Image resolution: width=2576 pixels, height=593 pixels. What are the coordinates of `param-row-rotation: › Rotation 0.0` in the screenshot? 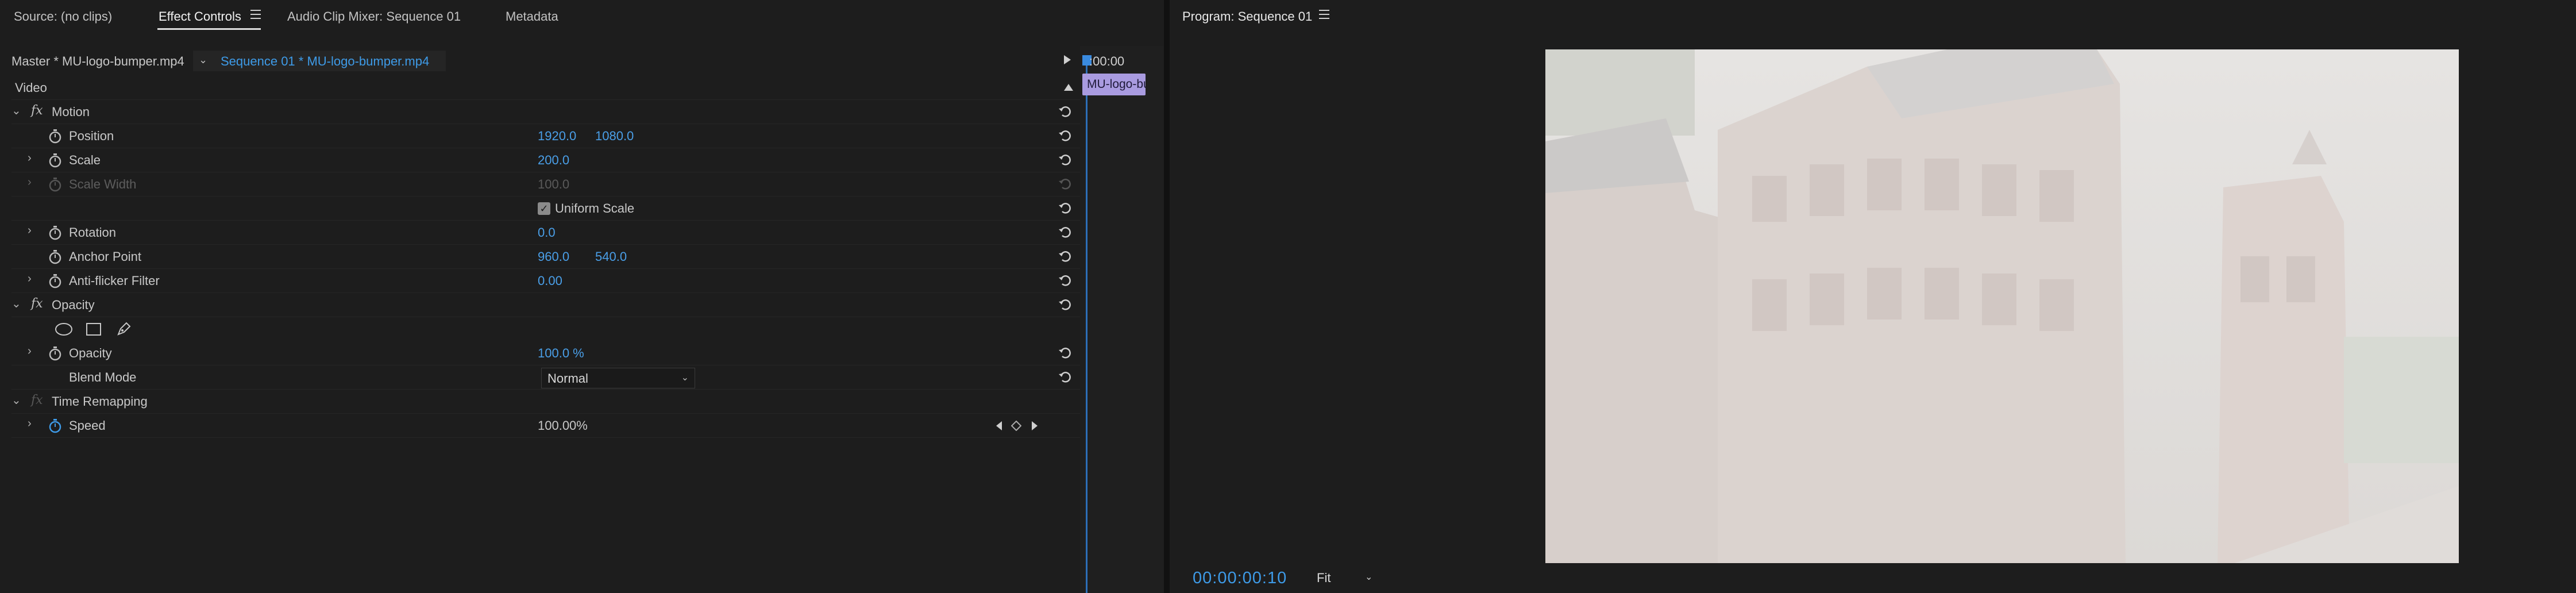 It's located at (540, 233).